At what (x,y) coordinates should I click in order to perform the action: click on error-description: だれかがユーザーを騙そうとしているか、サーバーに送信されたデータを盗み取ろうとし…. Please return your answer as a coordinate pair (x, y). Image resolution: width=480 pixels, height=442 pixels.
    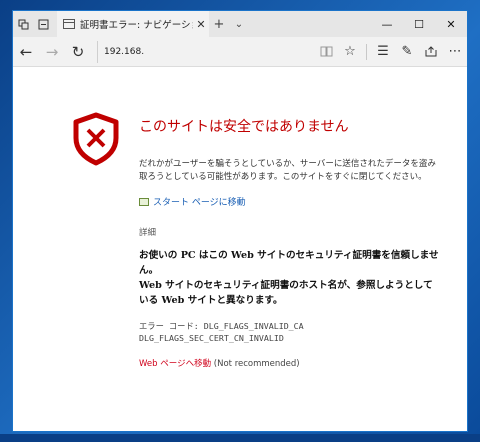
    Looking at the image, I should click on (287, 170).